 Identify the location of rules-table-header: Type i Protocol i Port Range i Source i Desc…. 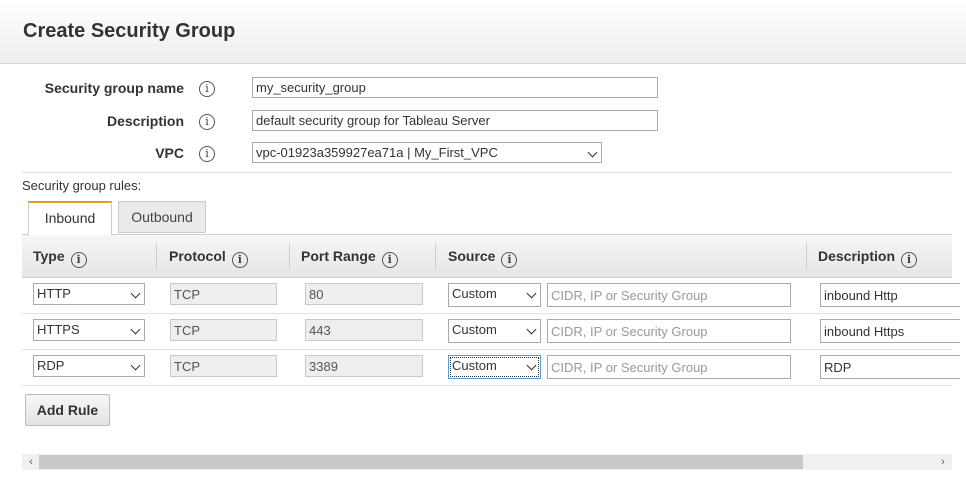
(487, 256).